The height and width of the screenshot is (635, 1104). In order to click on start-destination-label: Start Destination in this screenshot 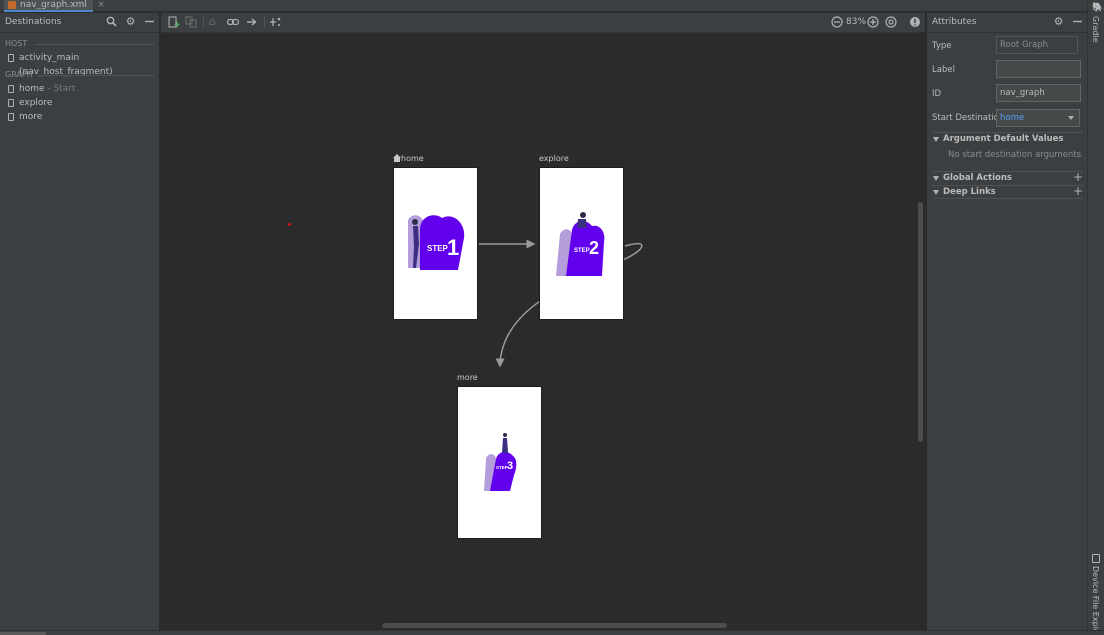, I will do `click(968, 118)`.